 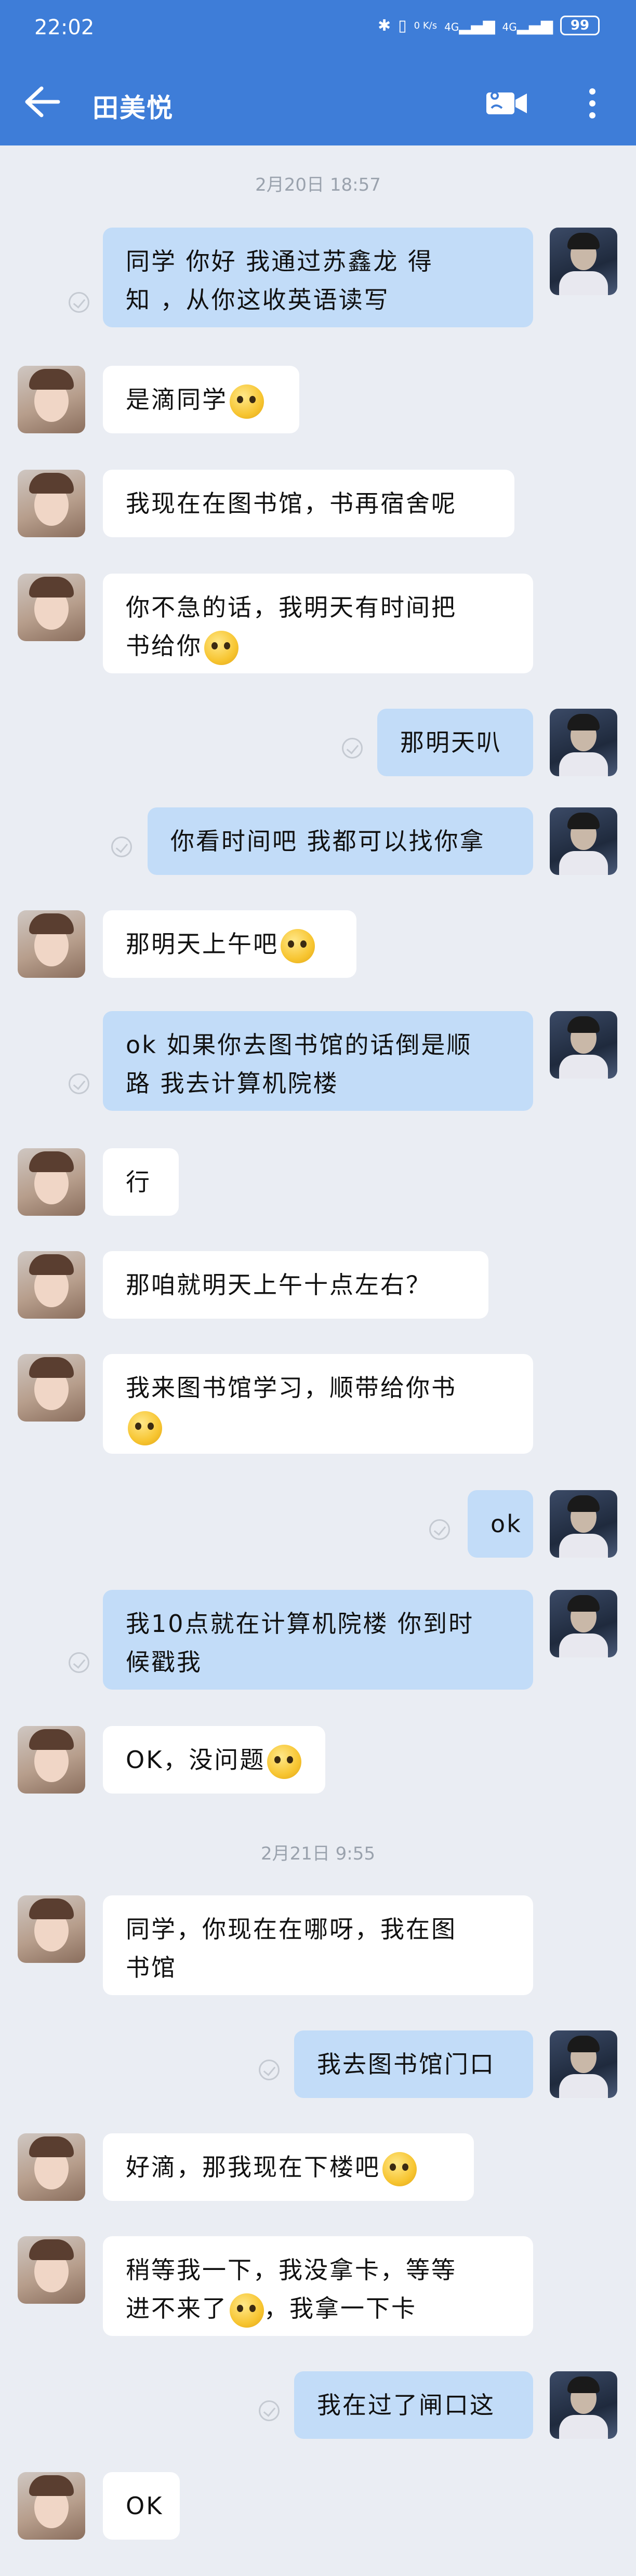 I want to click on message-bubble-received: 你不急的话，我明天有时间把 书给你, so click(x=318, y=624).